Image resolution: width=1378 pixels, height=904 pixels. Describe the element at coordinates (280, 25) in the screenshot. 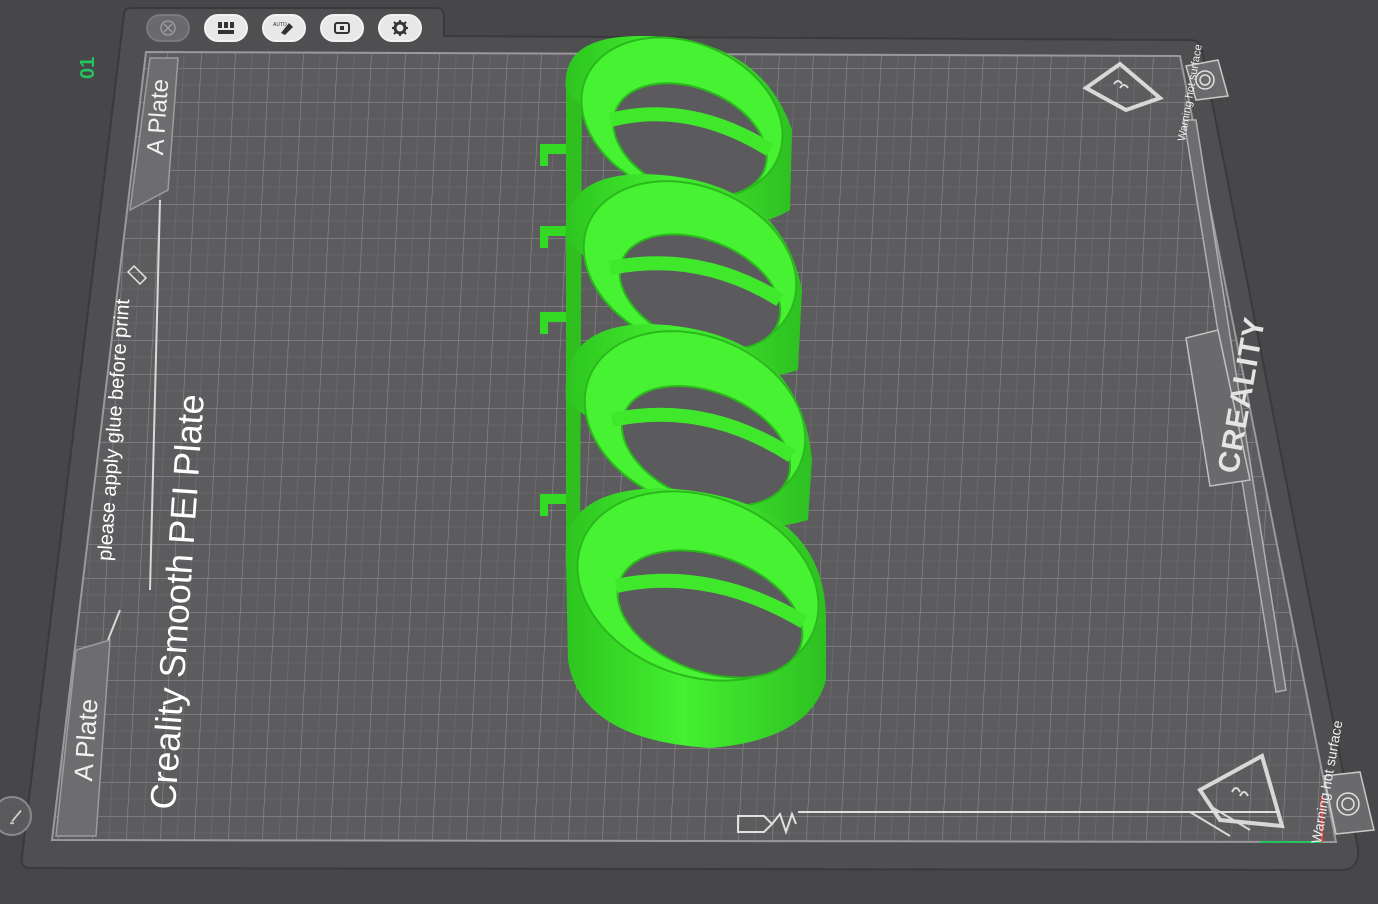

I see `svg-text: AUTO` at that location.